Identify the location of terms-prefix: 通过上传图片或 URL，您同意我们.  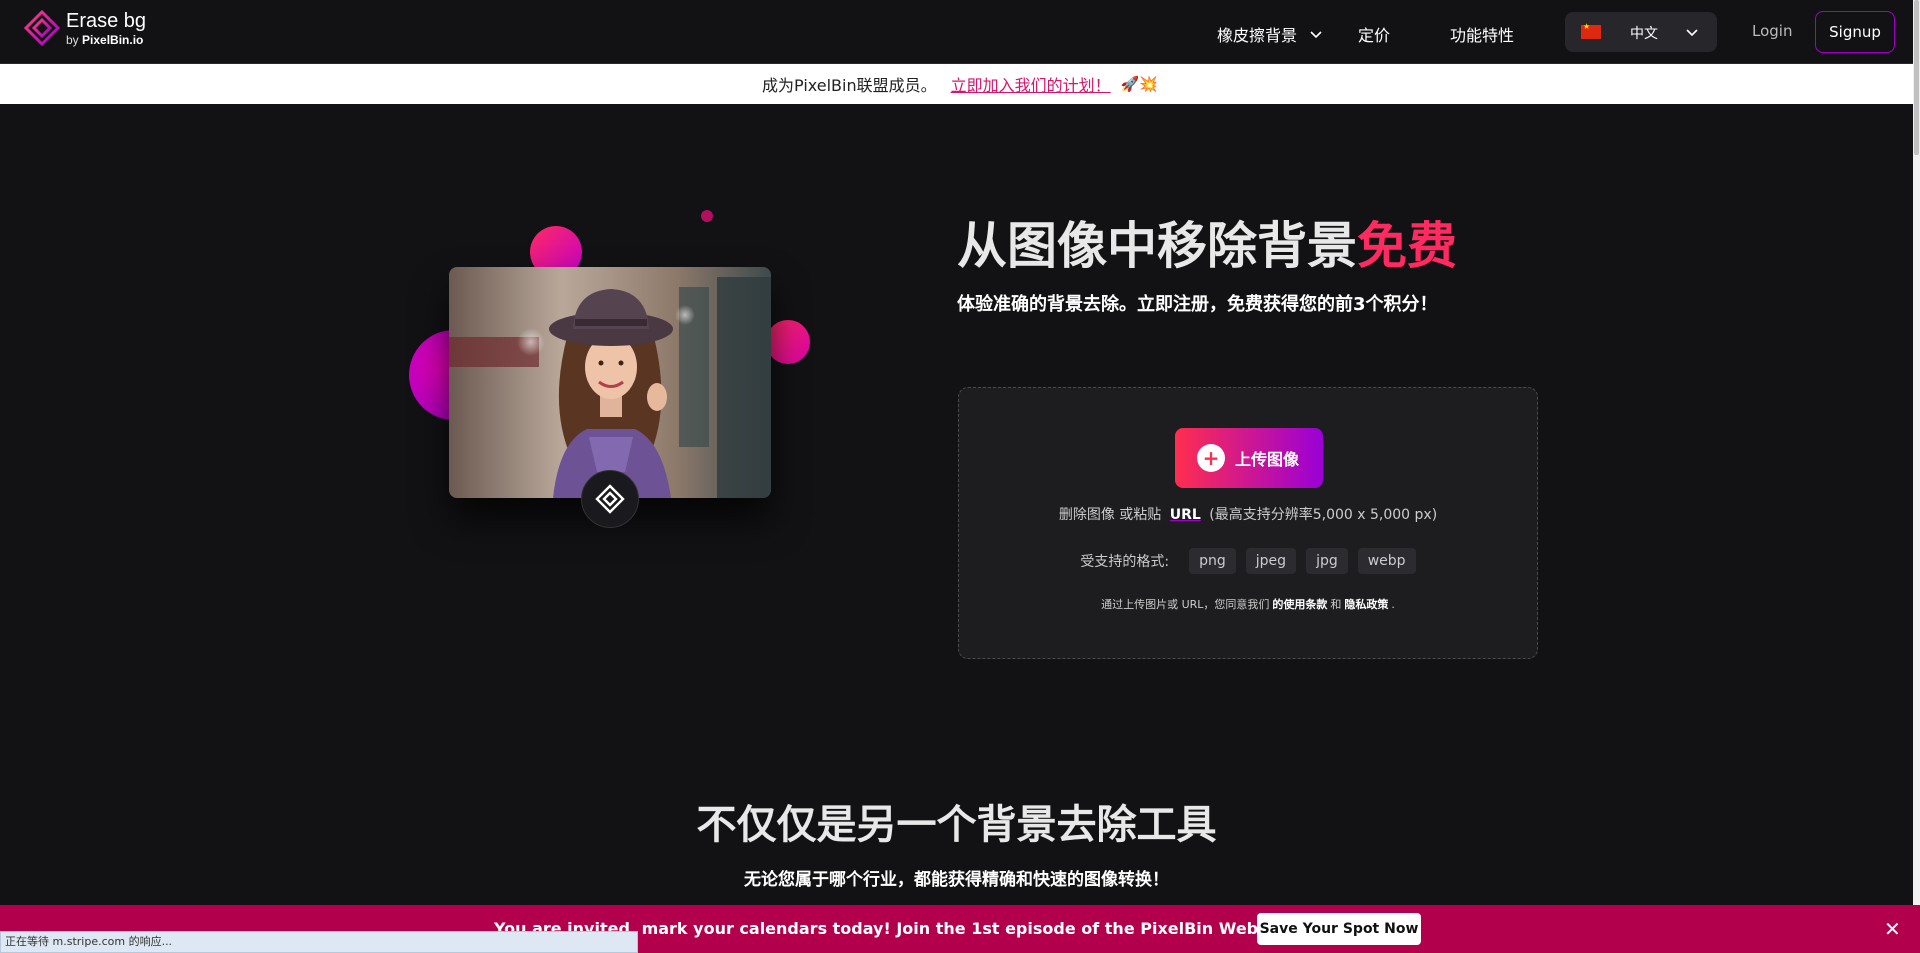
(1185, 604).